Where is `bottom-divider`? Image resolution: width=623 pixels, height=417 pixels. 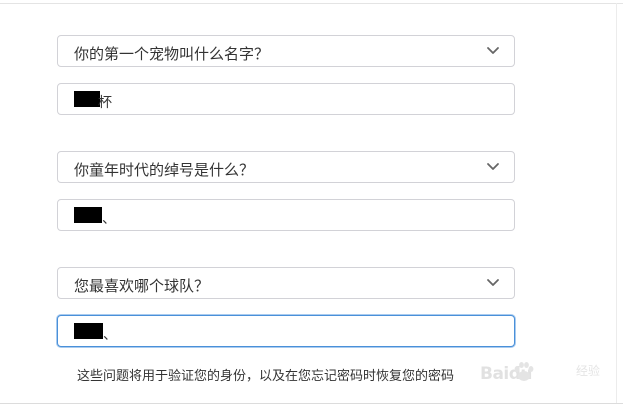
bottom-divider is located at coordinates (311, 403).